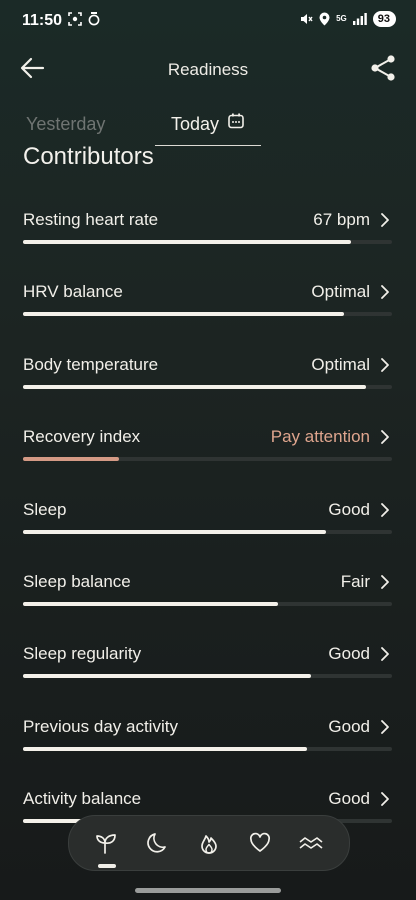  I want to click on page-title: Readiness, so click(208, 69).